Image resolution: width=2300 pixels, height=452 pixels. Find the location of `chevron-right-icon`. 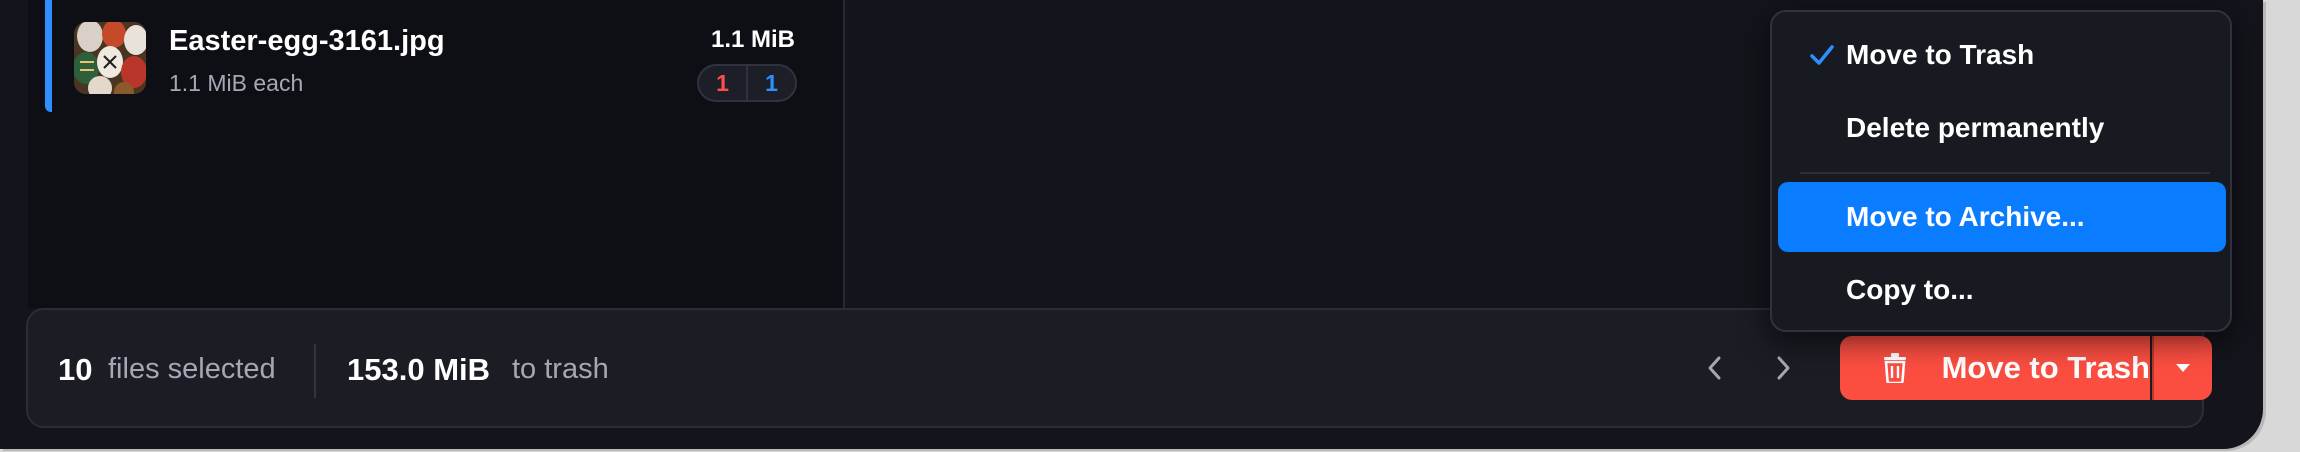

chevron-right-icon is located at coordinates (1783, 368).